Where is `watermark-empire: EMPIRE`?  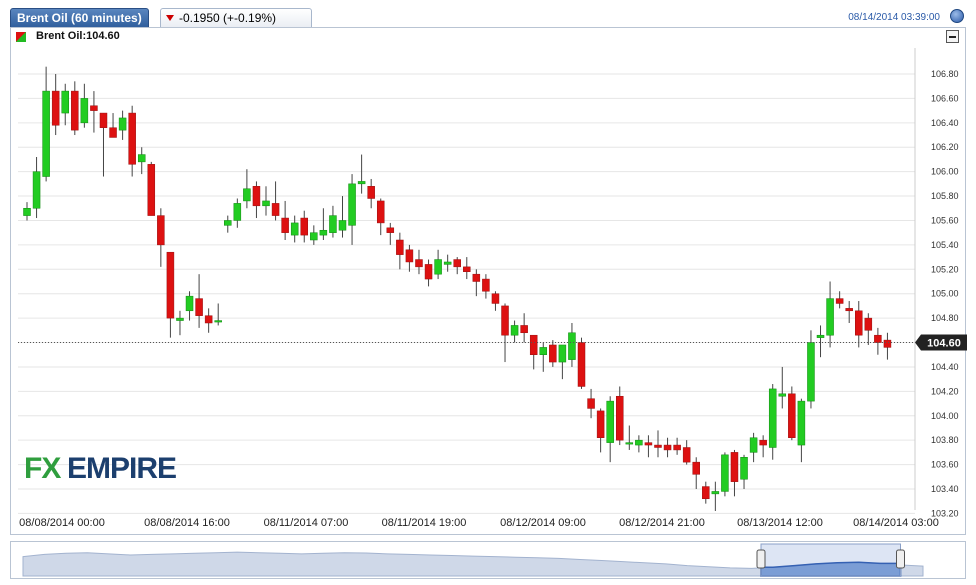 watermark-empire: EMPIRE is located at coordinates (121, 468).